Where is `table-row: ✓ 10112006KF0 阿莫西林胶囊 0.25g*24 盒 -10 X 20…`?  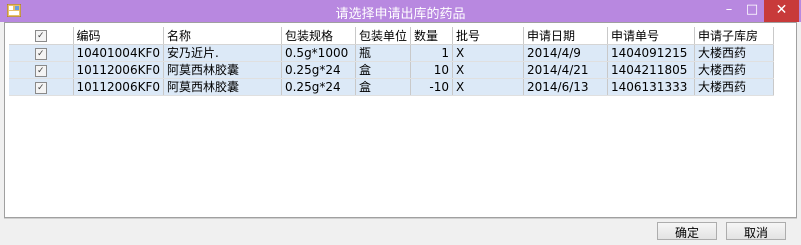 table-row: ✓ 10112006KF0 阿莫西林胶囊 0.25g*24 盒 -10 X 20… is located at coordinates (391, 87).